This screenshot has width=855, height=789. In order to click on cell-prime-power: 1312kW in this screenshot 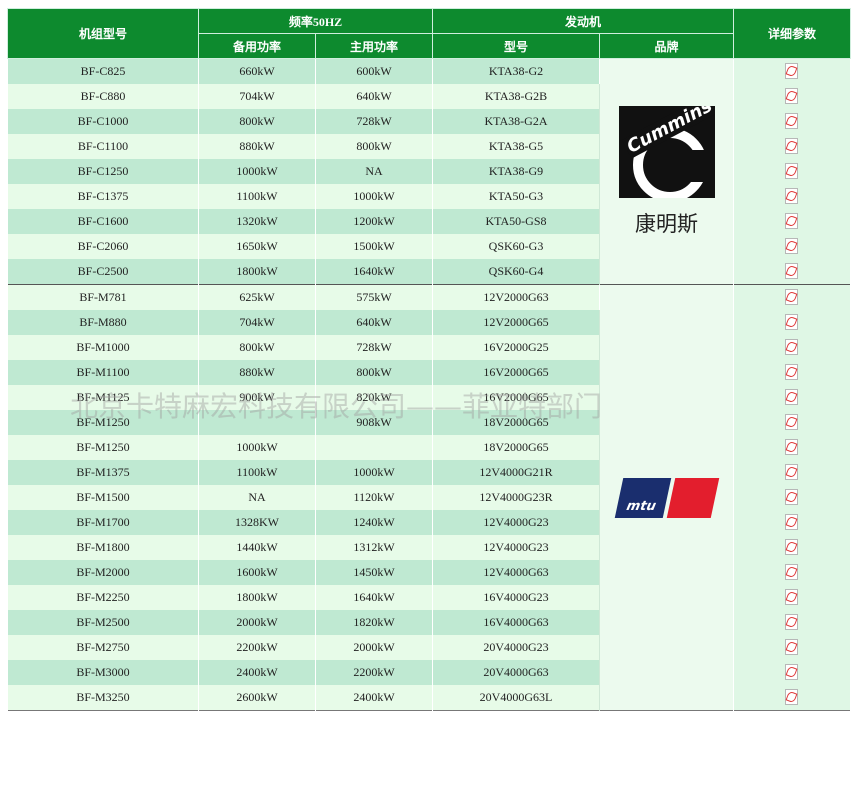, I will do `click(374, 547)`.